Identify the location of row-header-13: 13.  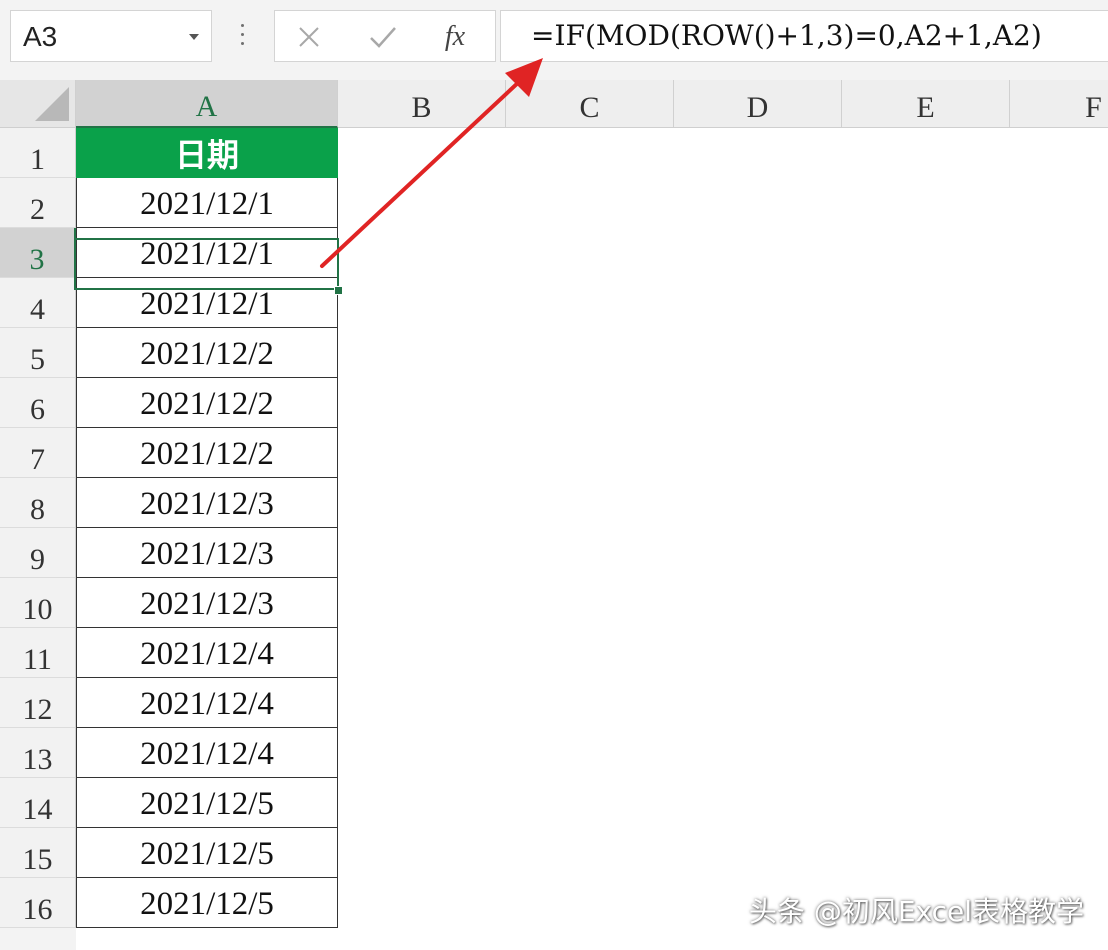
(38, 753).